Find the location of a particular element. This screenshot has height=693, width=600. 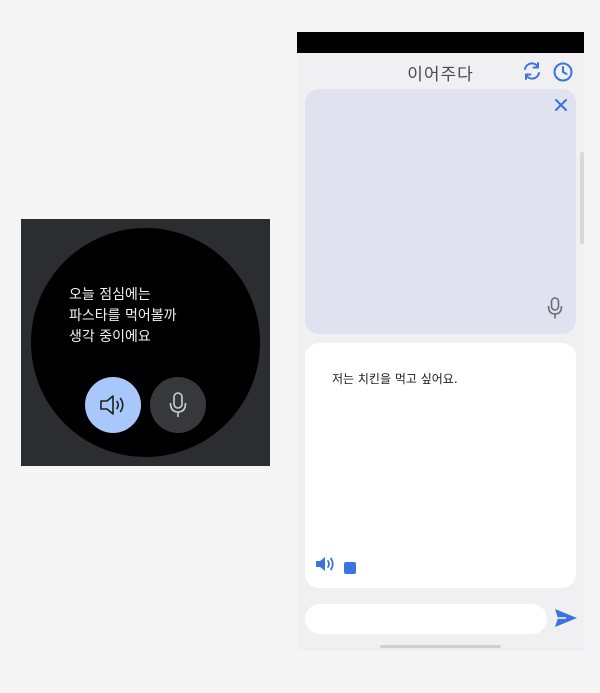

speech-text: 저는 치킨을 먹고 싶어요. is located at coordinates (395, 379).